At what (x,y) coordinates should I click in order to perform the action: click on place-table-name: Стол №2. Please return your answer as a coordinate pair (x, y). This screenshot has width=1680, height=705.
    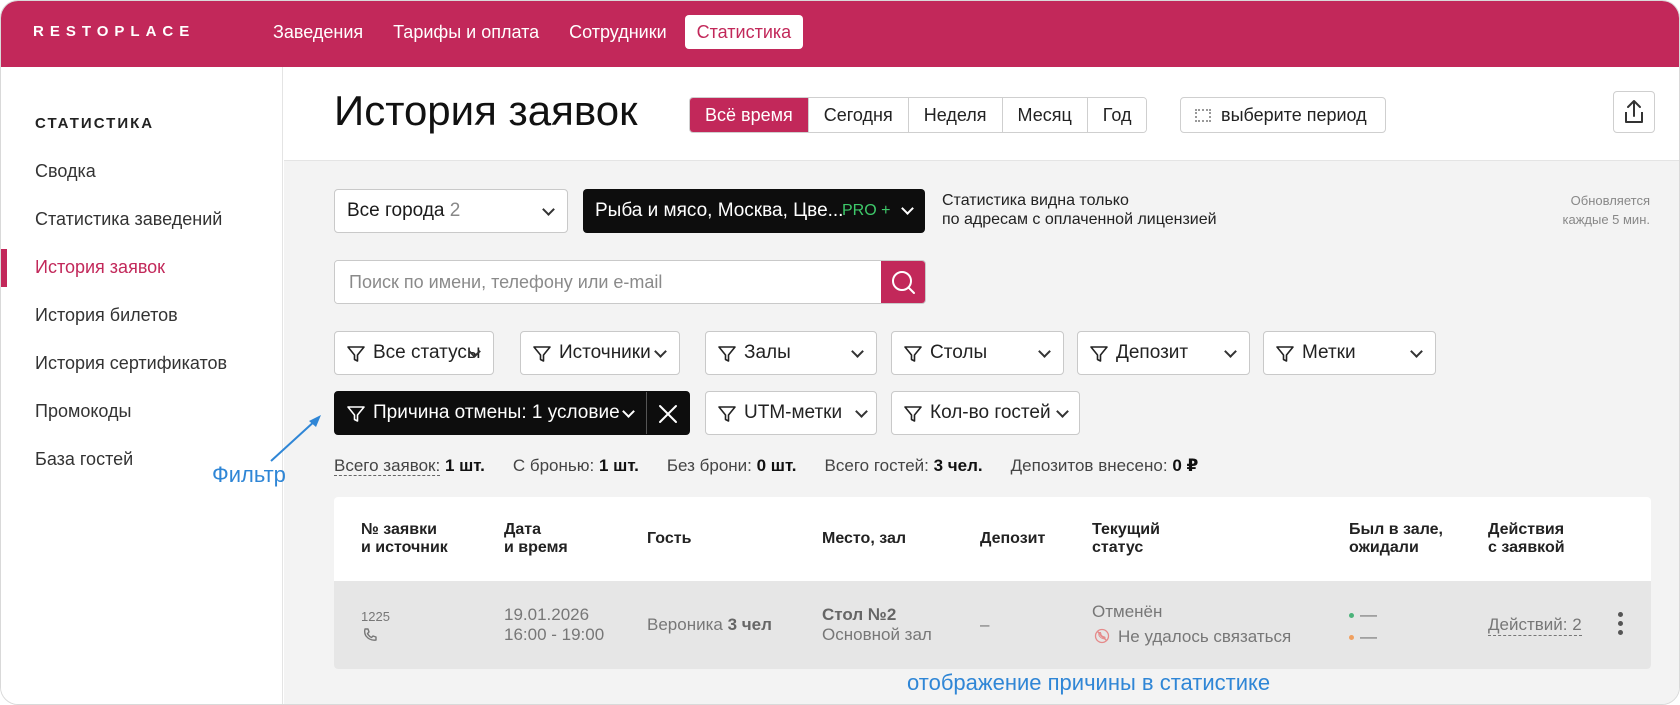
    Looking at the image, I should click on (859, 614).